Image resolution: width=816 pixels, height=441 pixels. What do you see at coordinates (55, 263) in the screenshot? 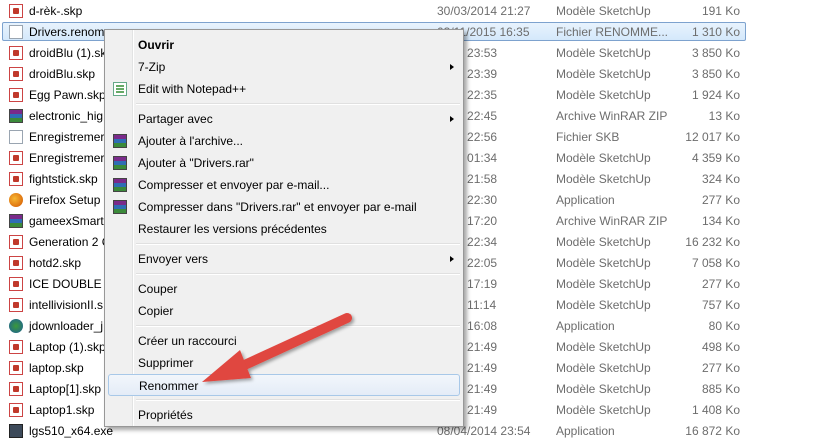
I see `file-name: hotd2.skp` at bounding box center [55, 263].